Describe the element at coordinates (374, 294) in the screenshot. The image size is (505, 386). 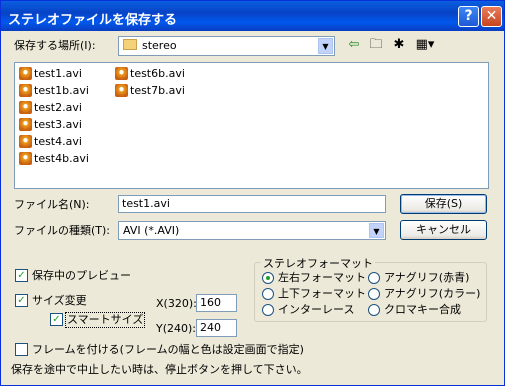
I see `radio-anaglyph-color` at that location.